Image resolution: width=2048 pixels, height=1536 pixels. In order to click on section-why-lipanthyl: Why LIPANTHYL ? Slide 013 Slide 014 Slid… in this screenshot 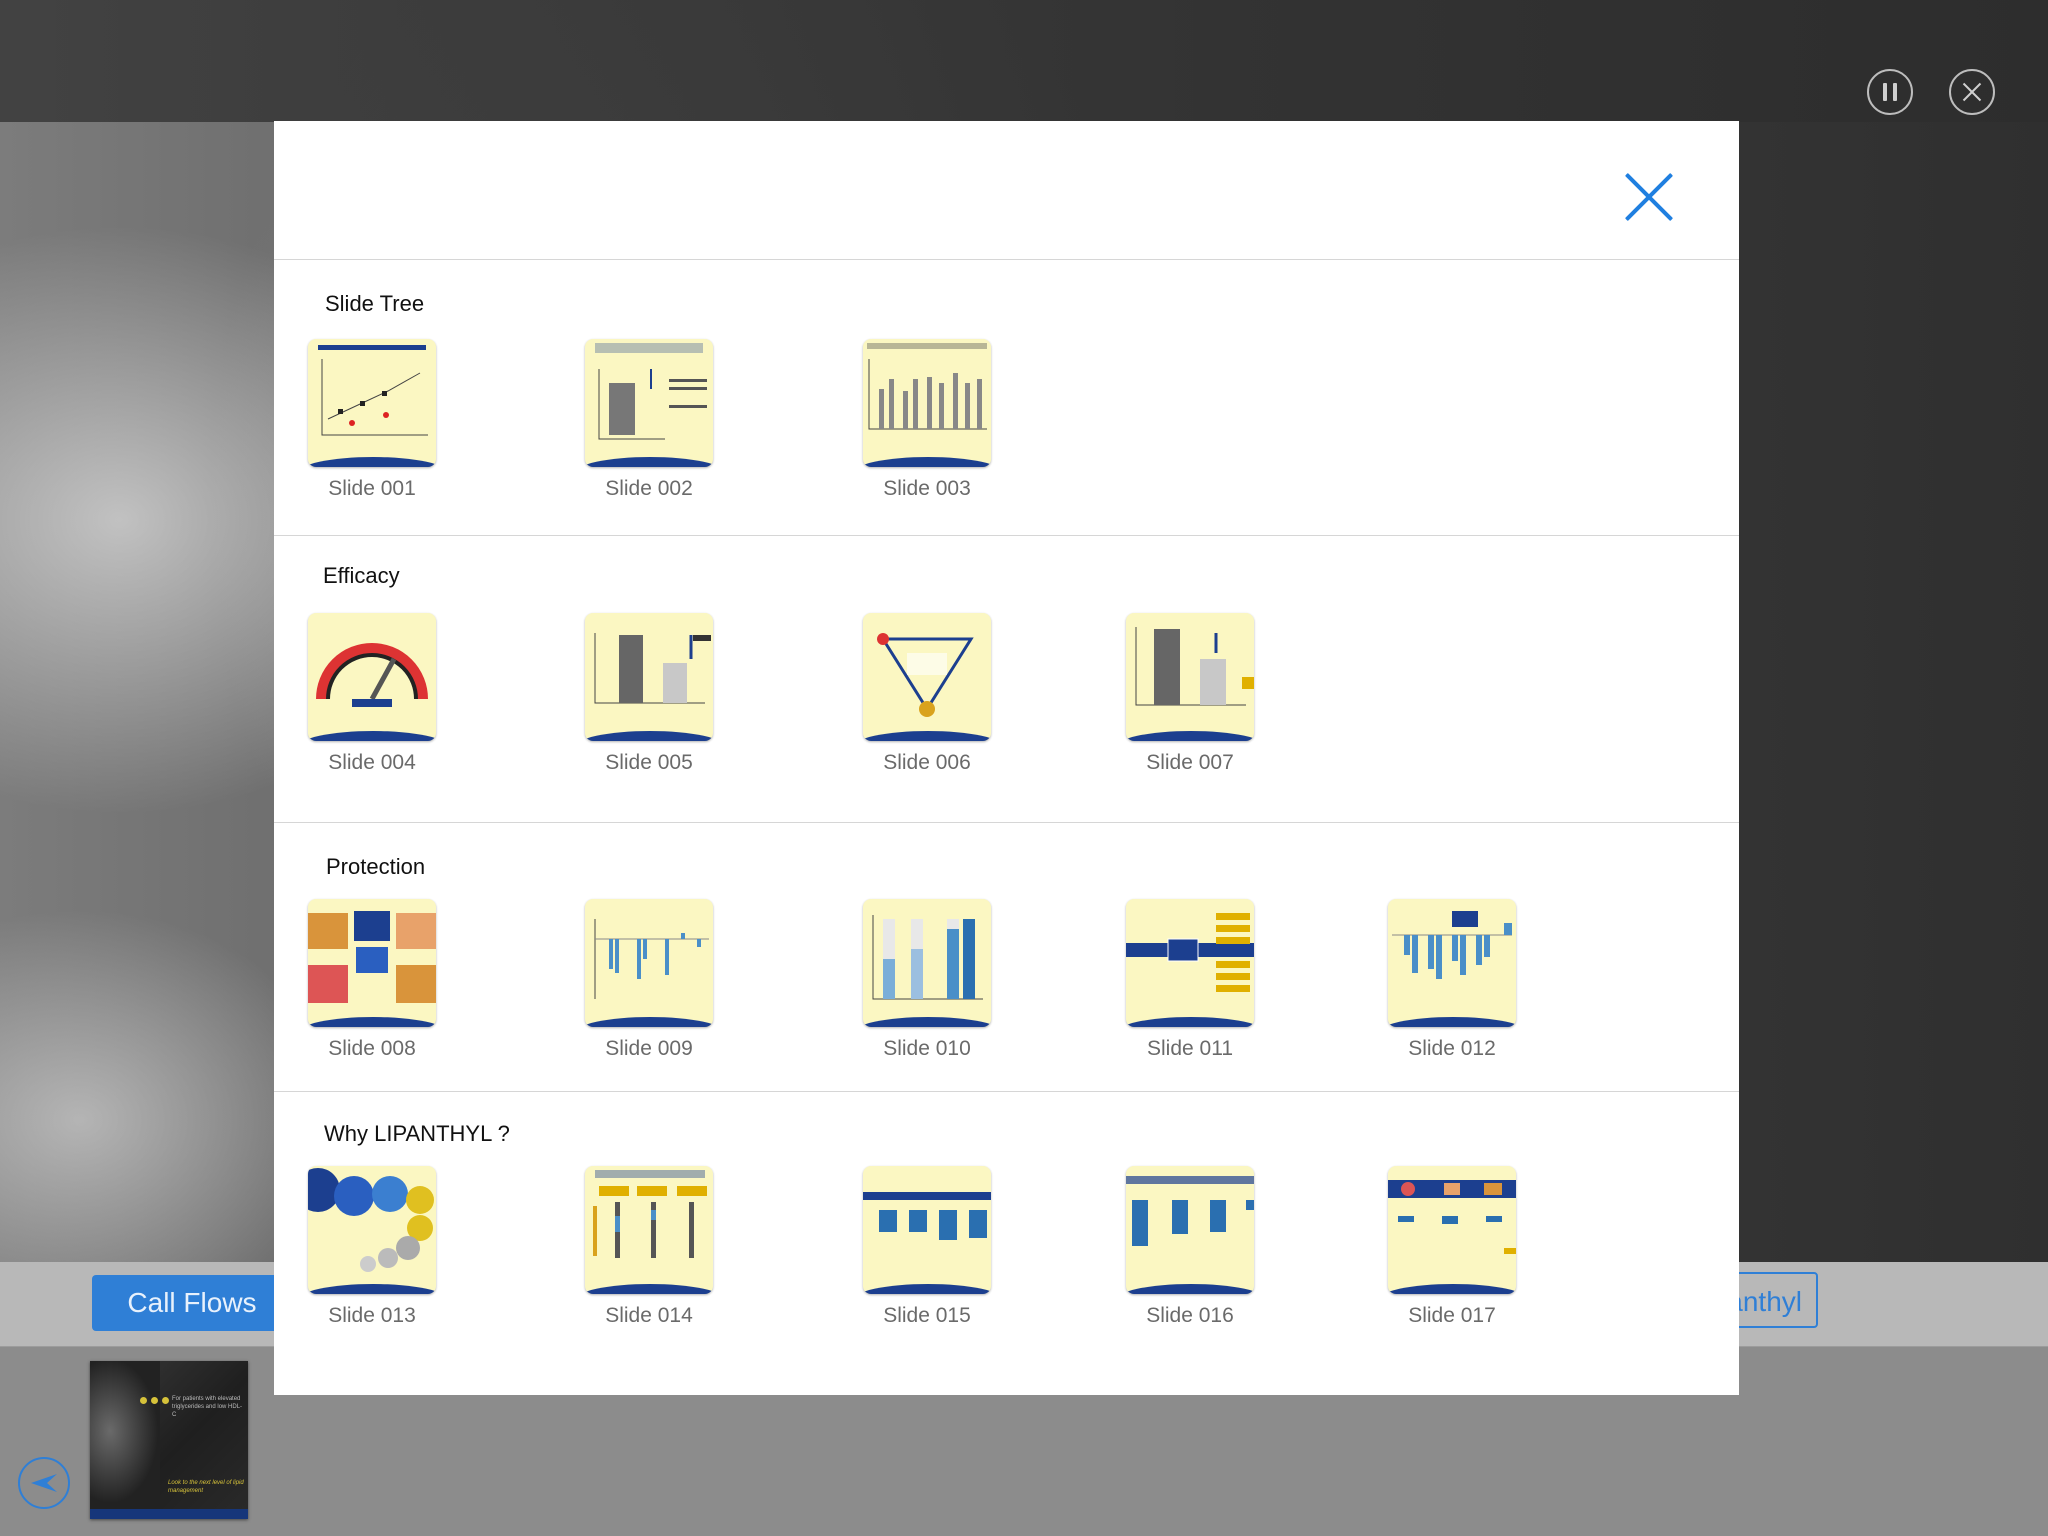, I will do `click(1006, 1243)`.